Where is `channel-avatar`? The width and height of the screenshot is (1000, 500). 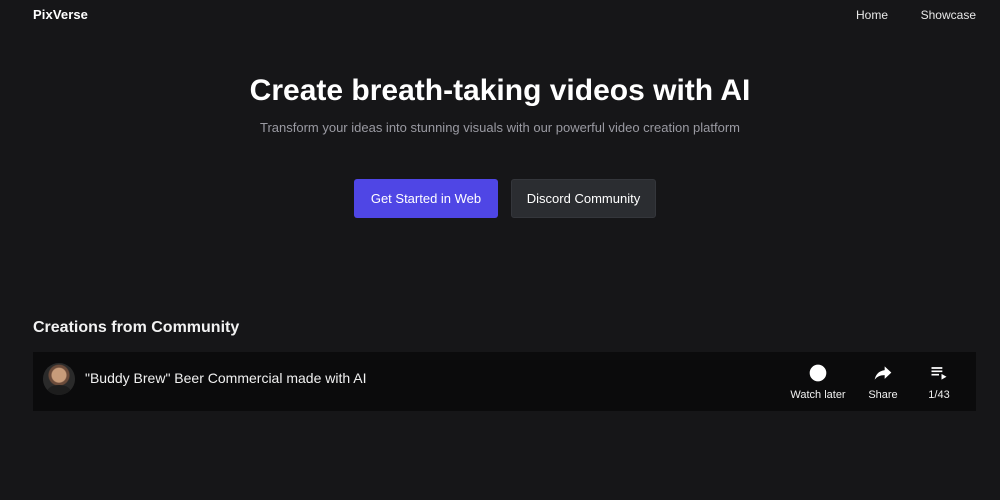 channel-avatar is located at coordinates (59, 379).